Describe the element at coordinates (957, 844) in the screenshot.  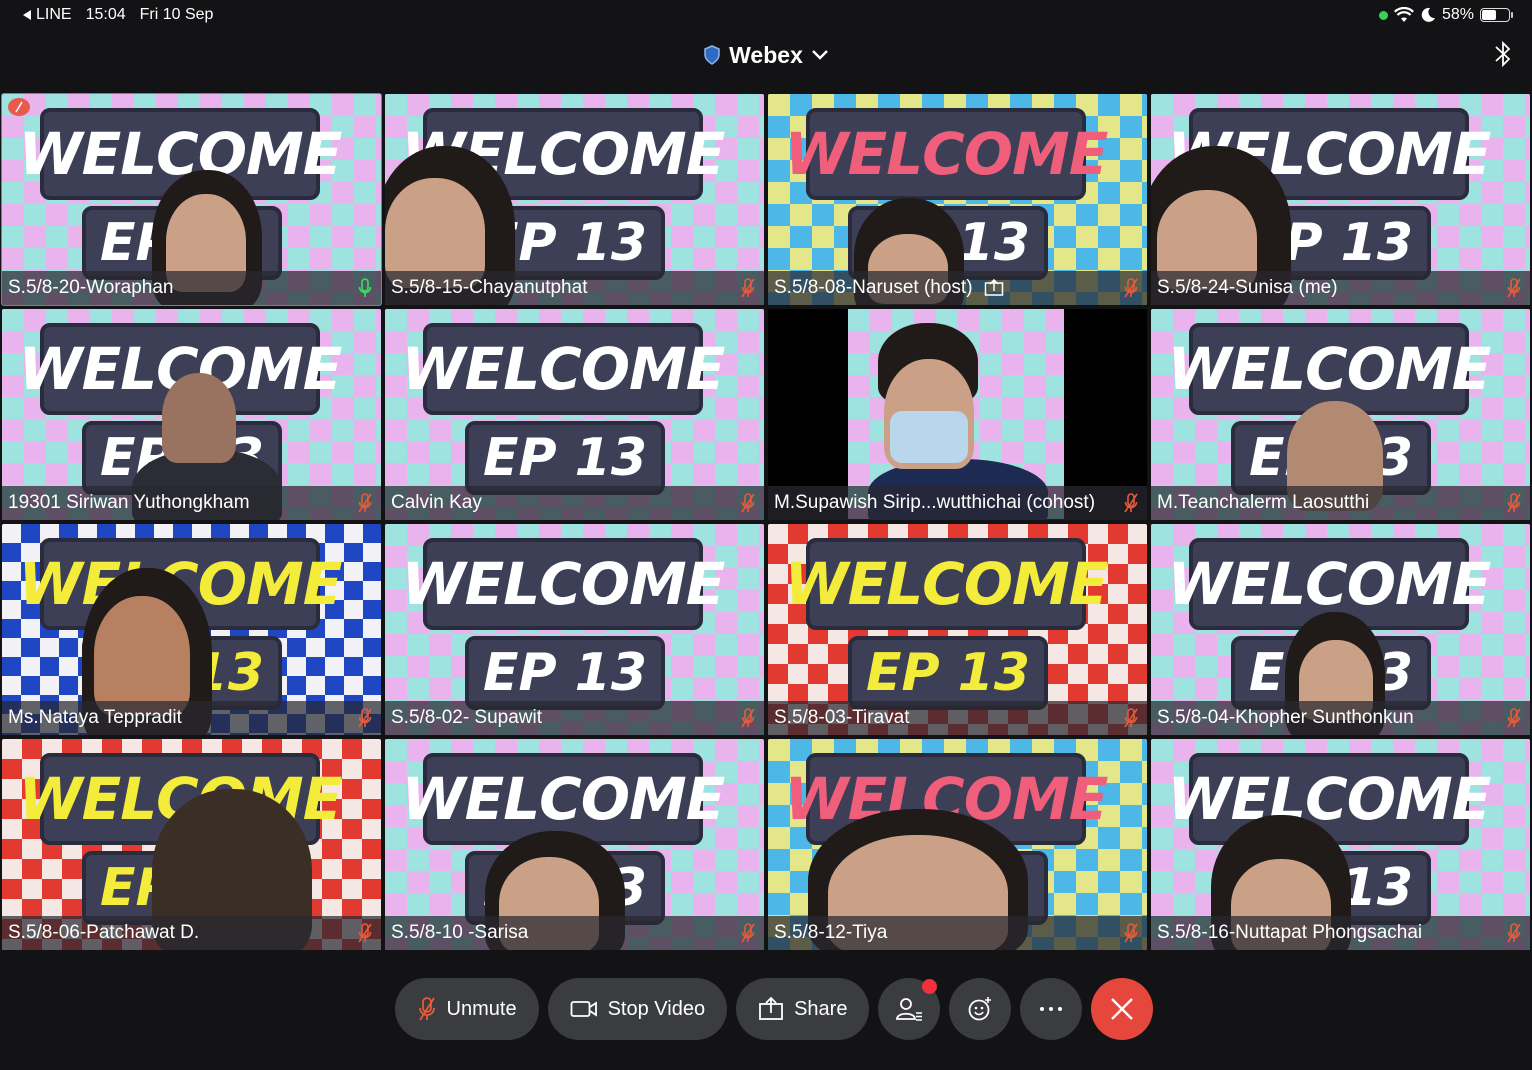
I see `video-tile: WELCOME EP 13 S.5/8-12-Tiya` at that location.